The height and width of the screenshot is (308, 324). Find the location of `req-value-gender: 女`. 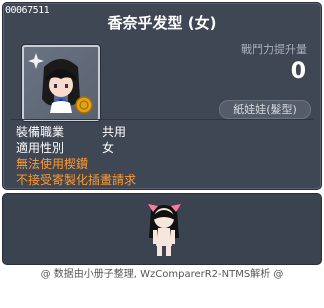

req-value-gender: 女 is located at coordinates (108, 148).